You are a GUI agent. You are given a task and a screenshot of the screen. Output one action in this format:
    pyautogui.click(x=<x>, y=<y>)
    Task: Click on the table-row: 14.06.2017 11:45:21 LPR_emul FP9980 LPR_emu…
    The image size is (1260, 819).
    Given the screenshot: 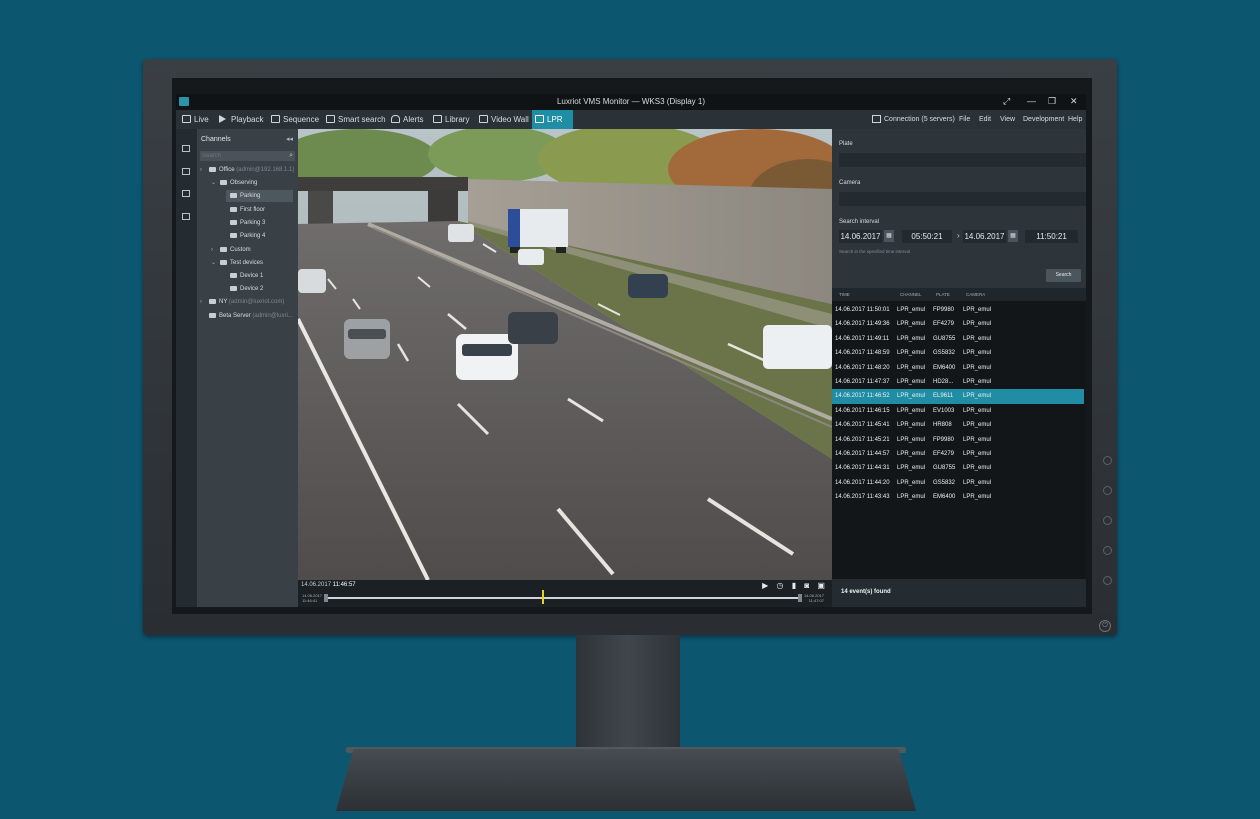 What is the action you would take?
    pyautogui.click(x=958, y=440)
    